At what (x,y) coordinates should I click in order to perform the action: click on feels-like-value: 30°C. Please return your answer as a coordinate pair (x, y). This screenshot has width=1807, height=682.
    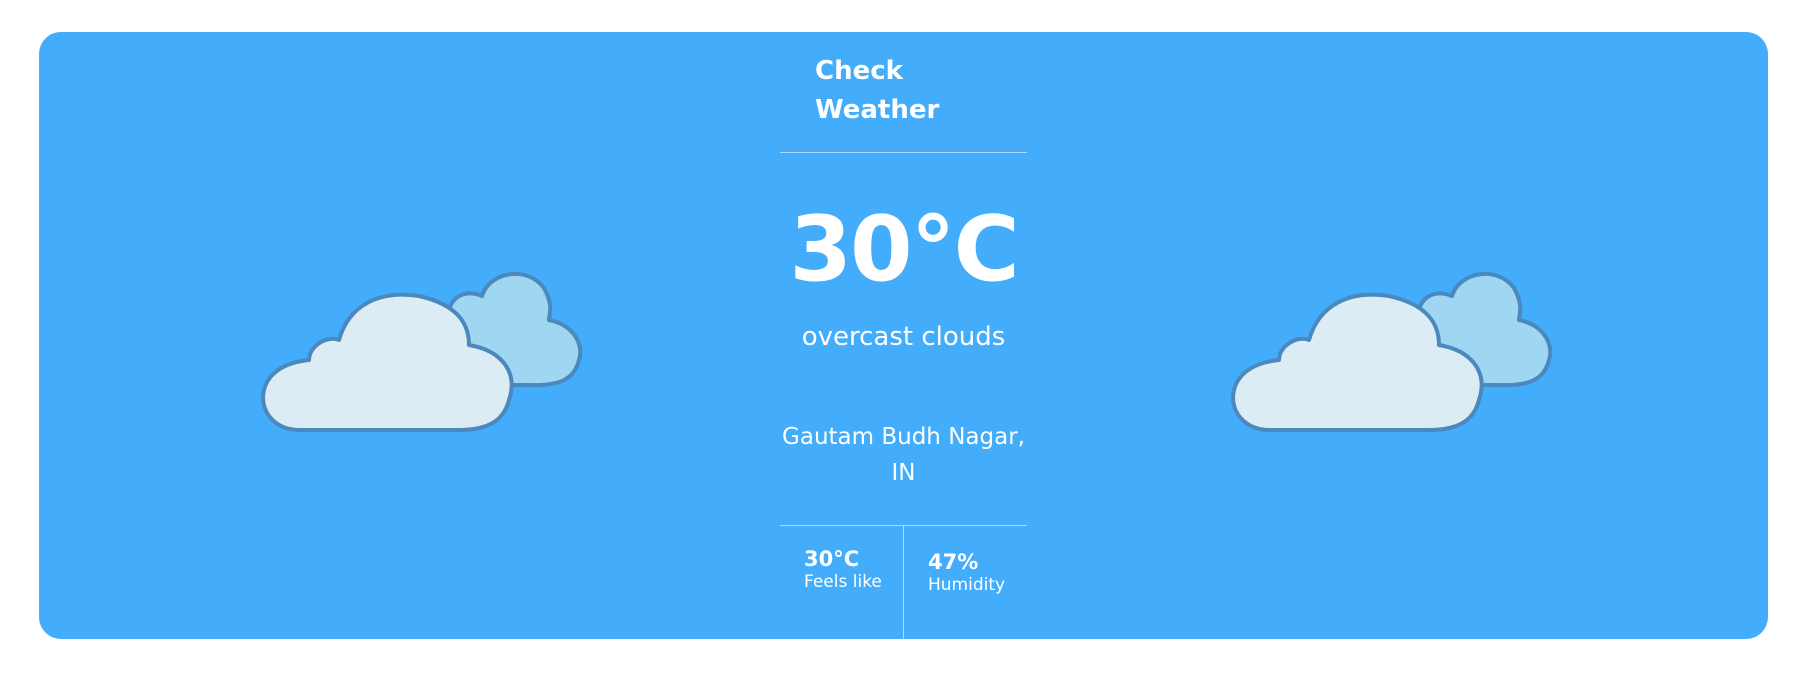
    Looking at the image, I should click on (832, 559).